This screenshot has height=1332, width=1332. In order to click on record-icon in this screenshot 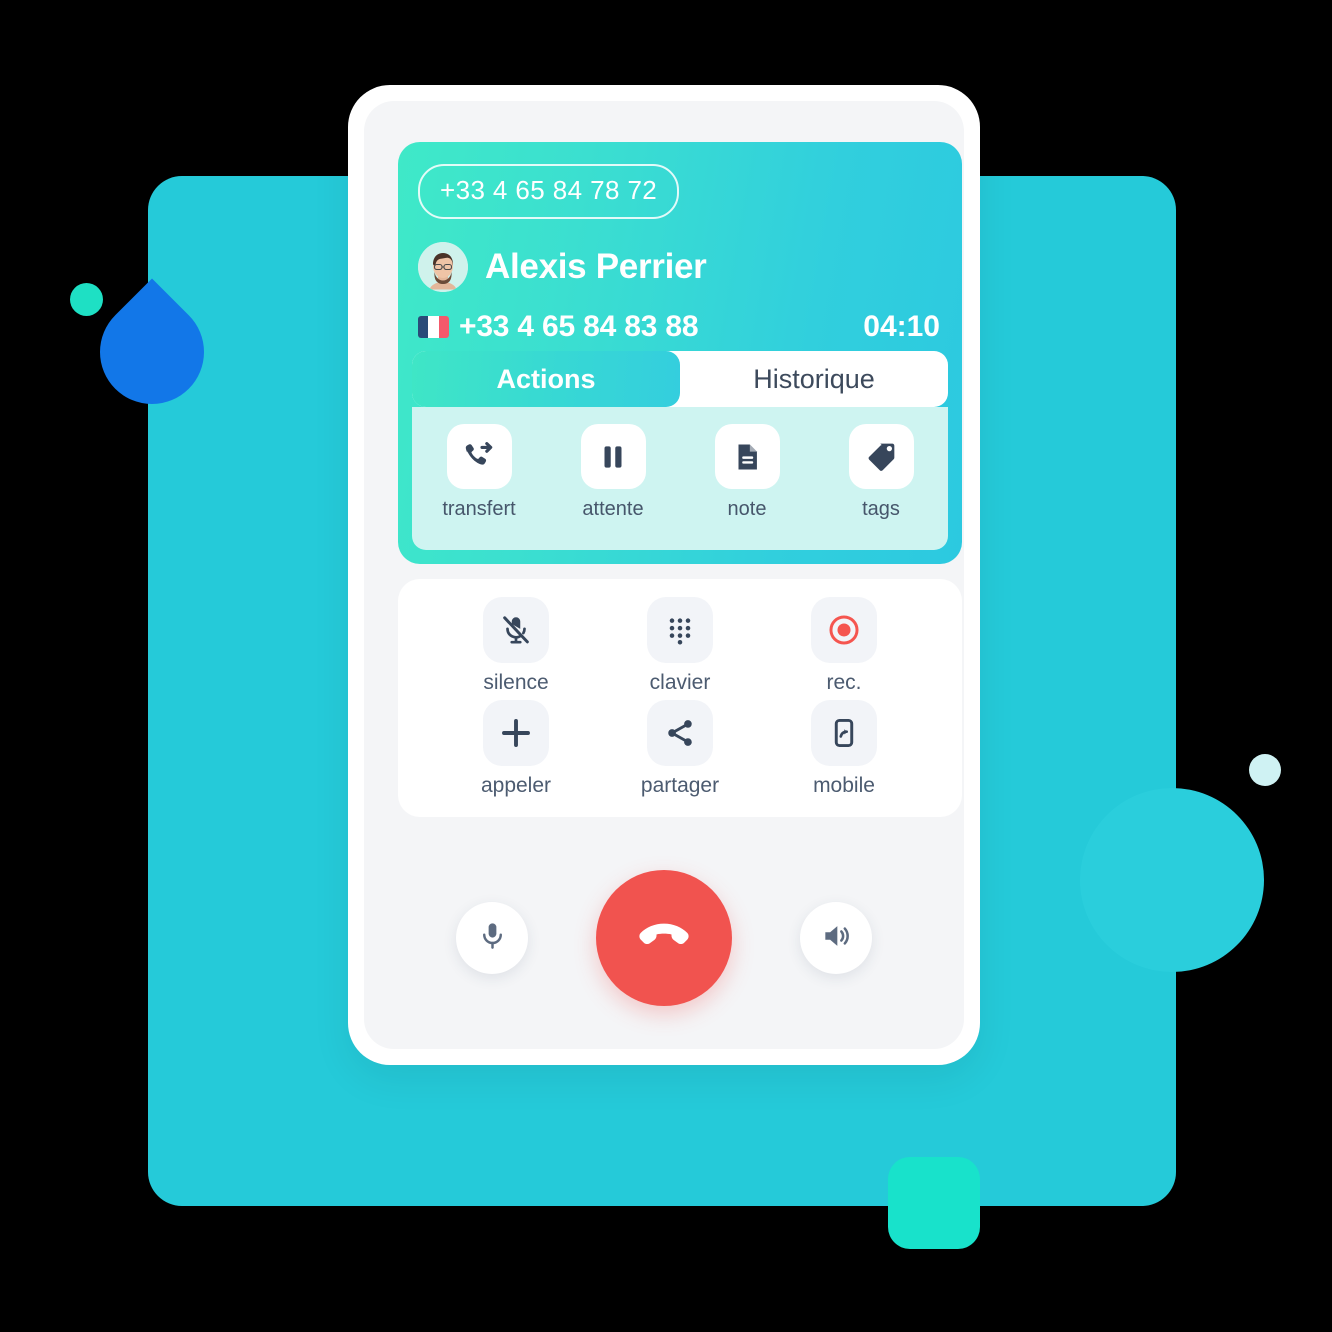, I will do `click(844, 630)`.